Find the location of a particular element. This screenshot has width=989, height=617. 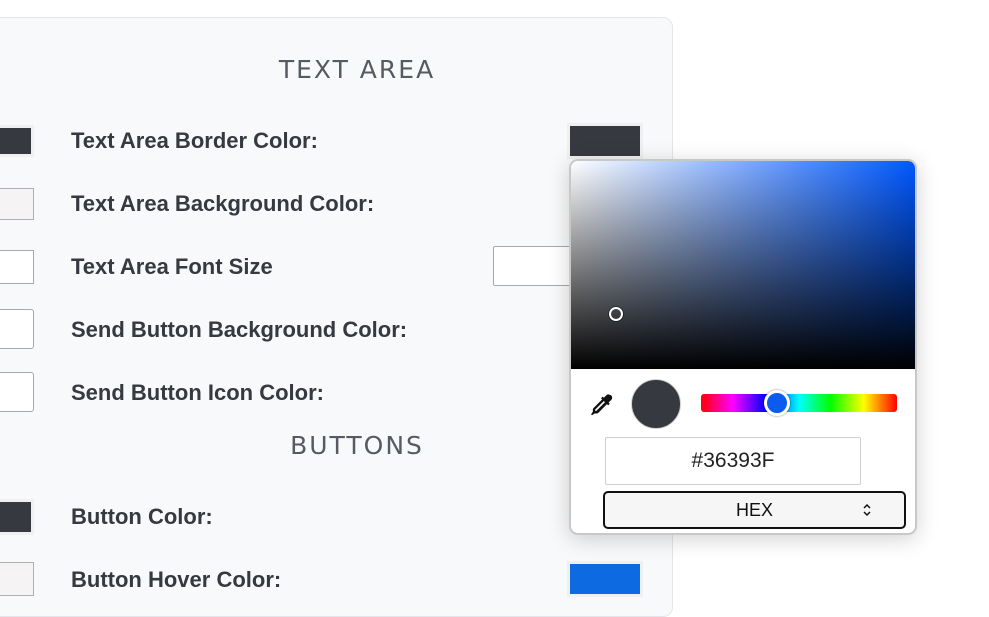

label-button-color: Button Color: is located at coordinates (142, 516).